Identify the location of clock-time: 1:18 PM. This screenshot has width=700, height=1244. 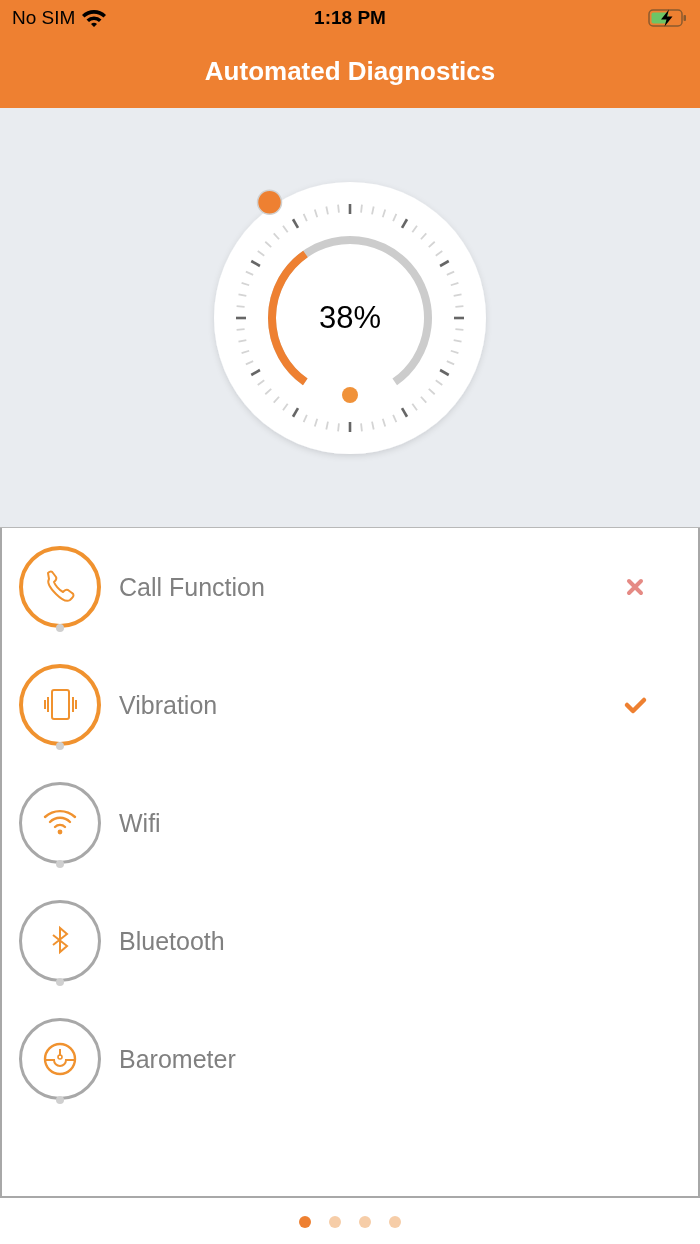
(350, 17).